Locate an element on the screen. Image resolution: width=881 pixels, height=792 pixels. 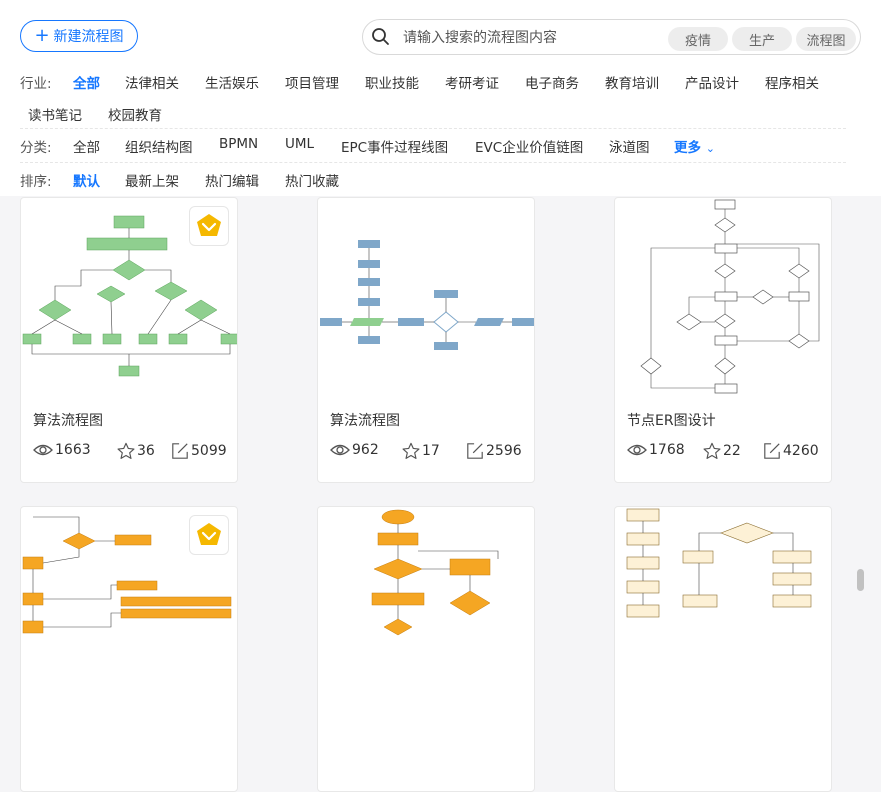
edit-count: 5099 is located at coordinates (199, 451).